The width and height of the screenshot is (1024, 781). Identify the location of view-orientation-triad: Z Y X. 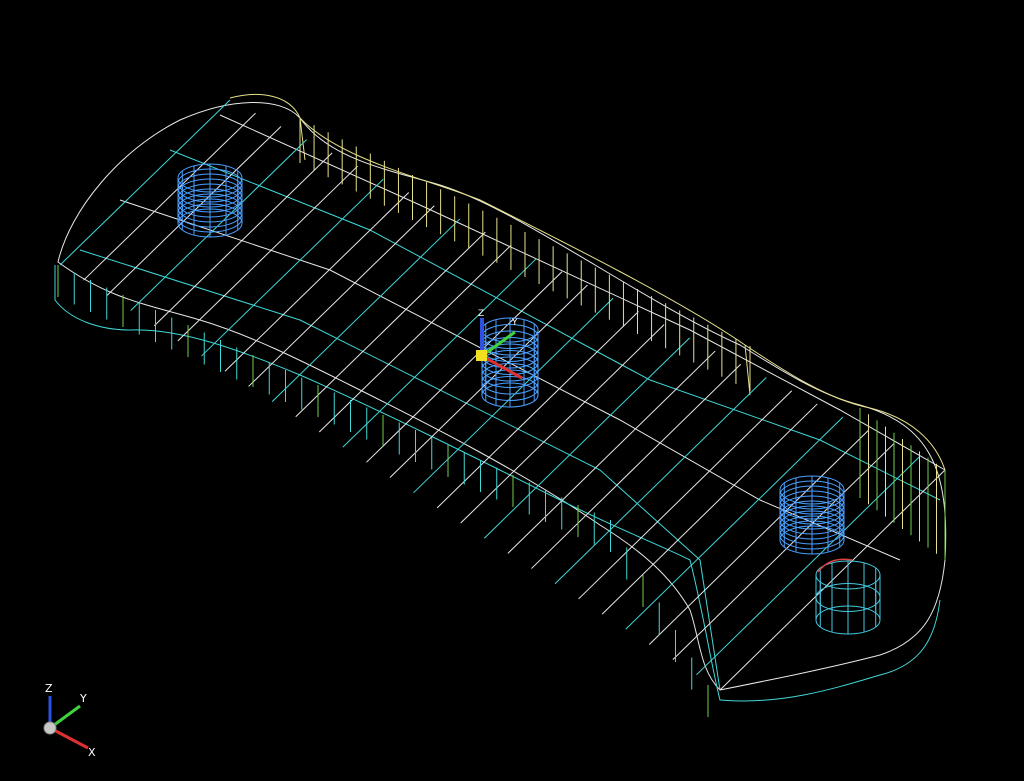
(69, 720).